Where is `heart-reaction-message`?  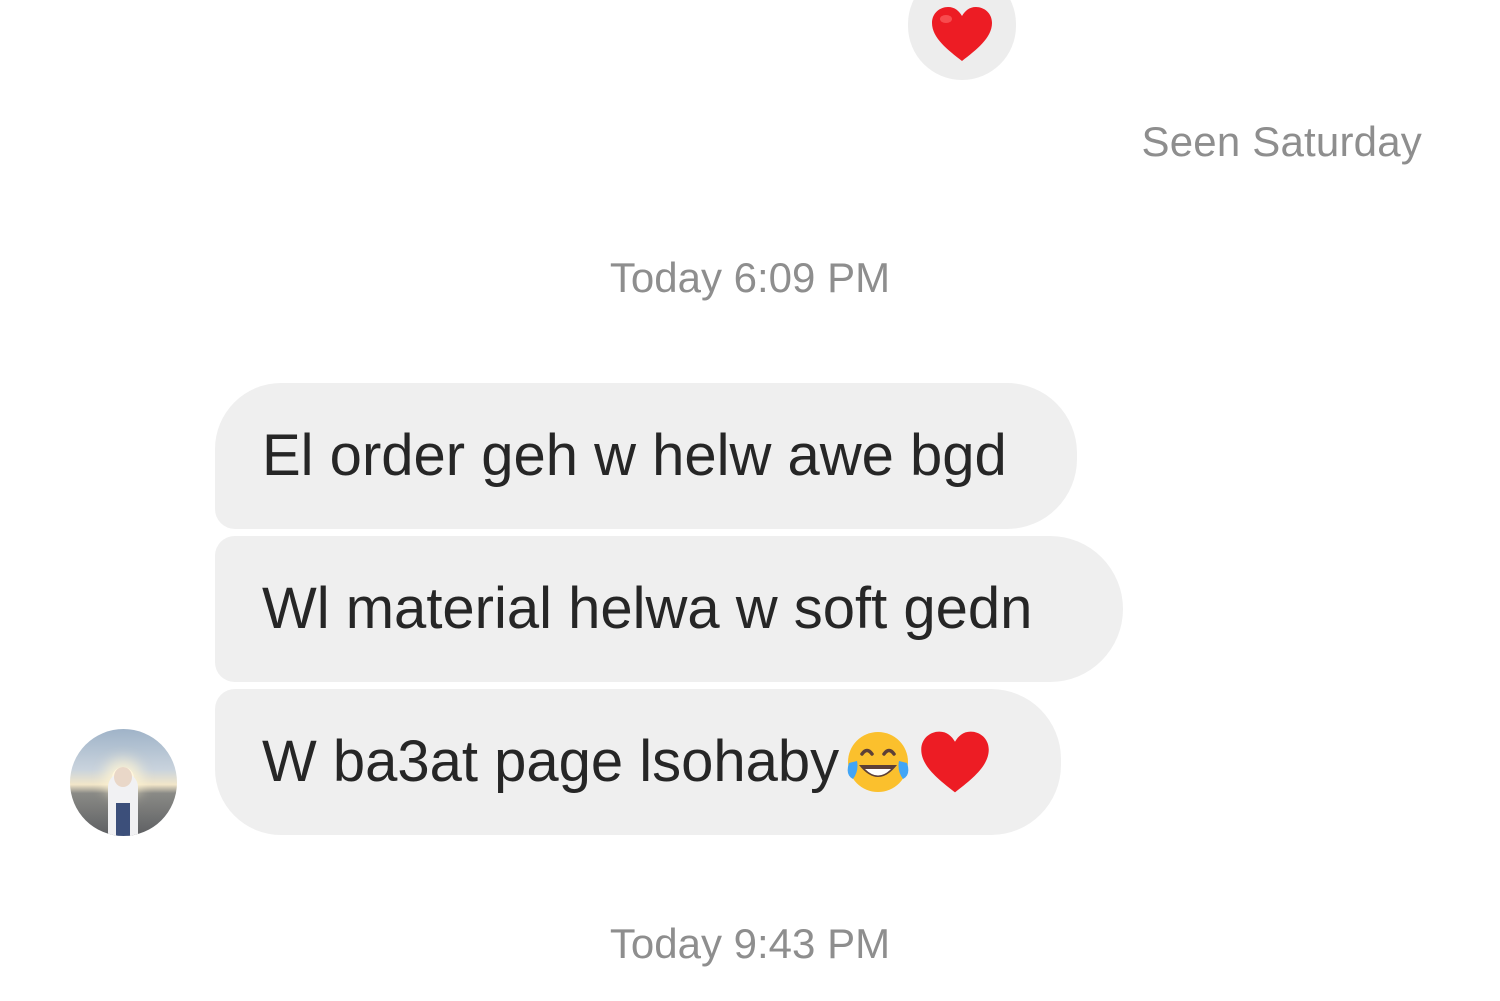 heart-reaction-message is located at coordinates (962, 40).